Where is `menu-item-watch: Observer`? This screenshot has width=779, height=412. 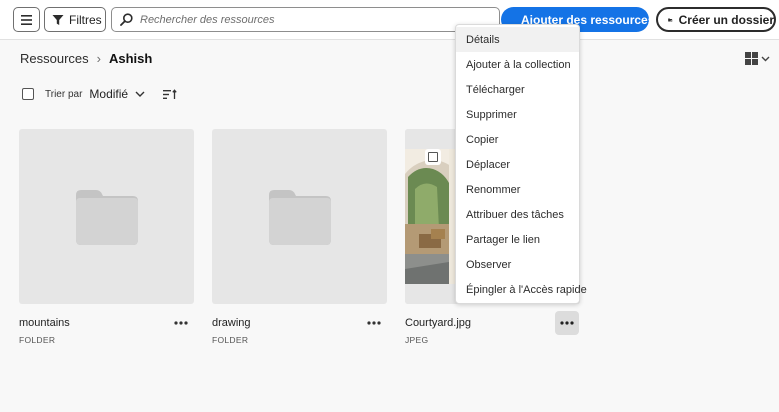
menu-item-watch: Observer is located at coordinates (517, 264).